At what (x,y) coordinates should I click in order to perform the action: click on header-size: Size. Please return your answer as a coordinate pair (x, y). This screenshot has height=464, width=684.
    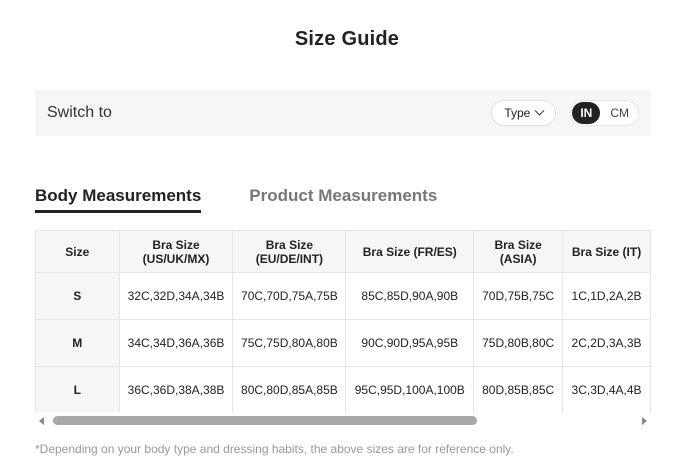
    Looking at the image, I should click on (77, 251).